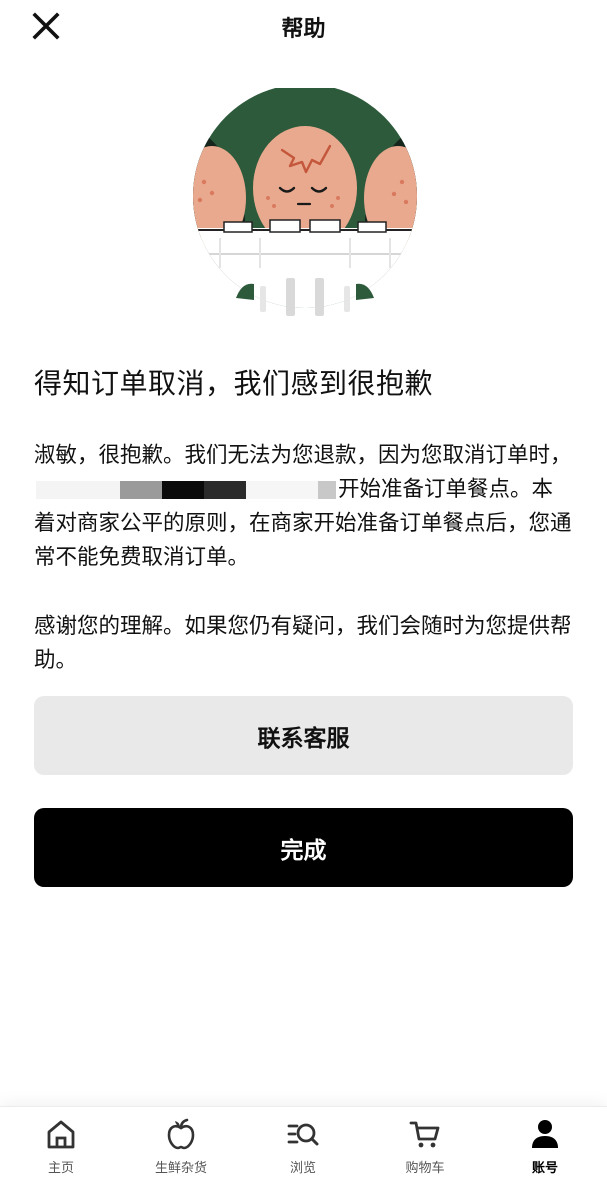  Describe the element at coordinates (303, 643) in the screenshot. I see `thanks-message: 感谢您的理解。如果您仍有疑问，我们会随时为您提供帮助。` at that location.